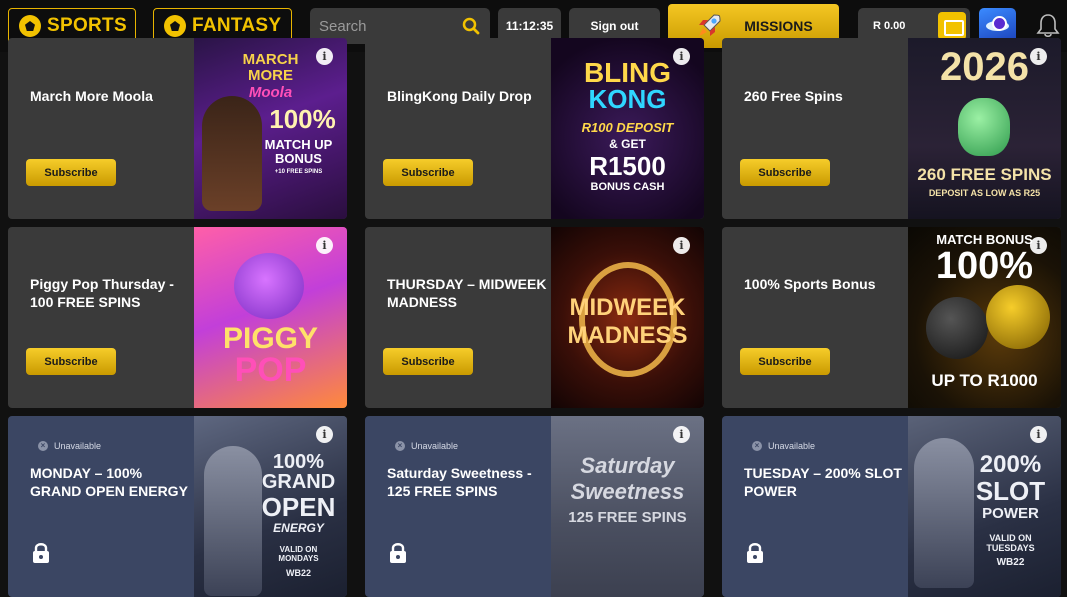  Describe the element at coordinates (984, 380) in the screenshot. I see `art-text: UP TO R1000` at that location.